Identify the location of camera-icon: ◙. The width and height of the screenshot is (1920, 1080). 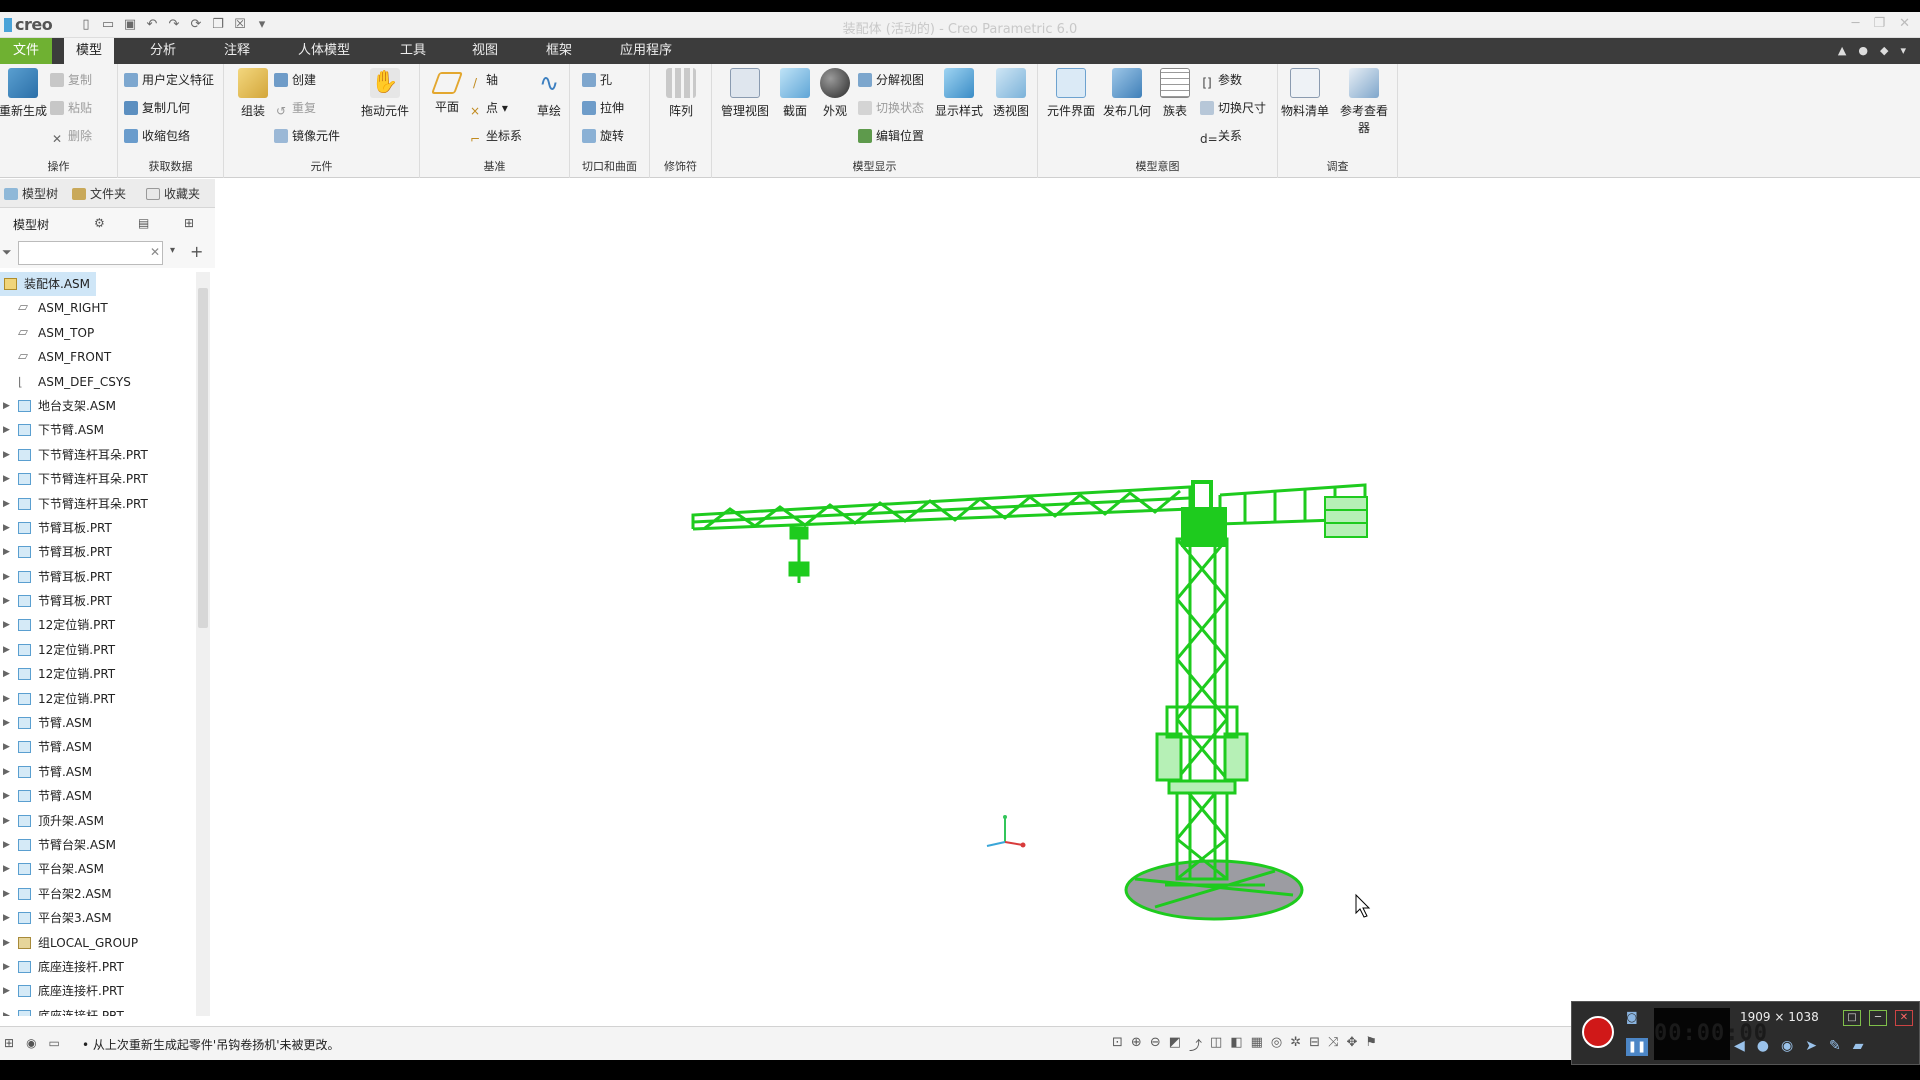
(1637, 1018).